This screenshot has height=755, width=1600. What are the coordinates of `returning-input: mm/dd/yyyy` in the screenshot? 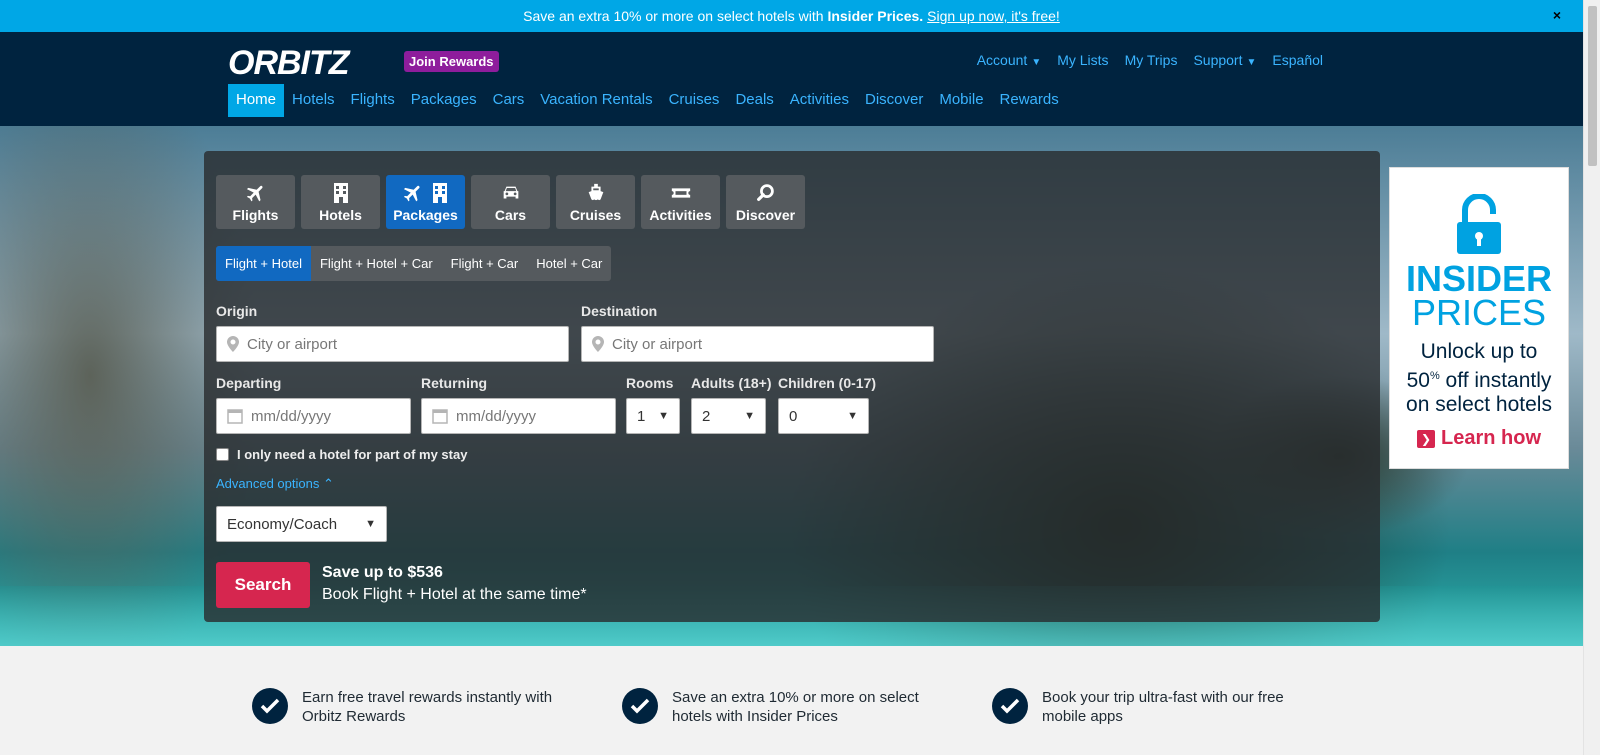 It's located at (518, 416).